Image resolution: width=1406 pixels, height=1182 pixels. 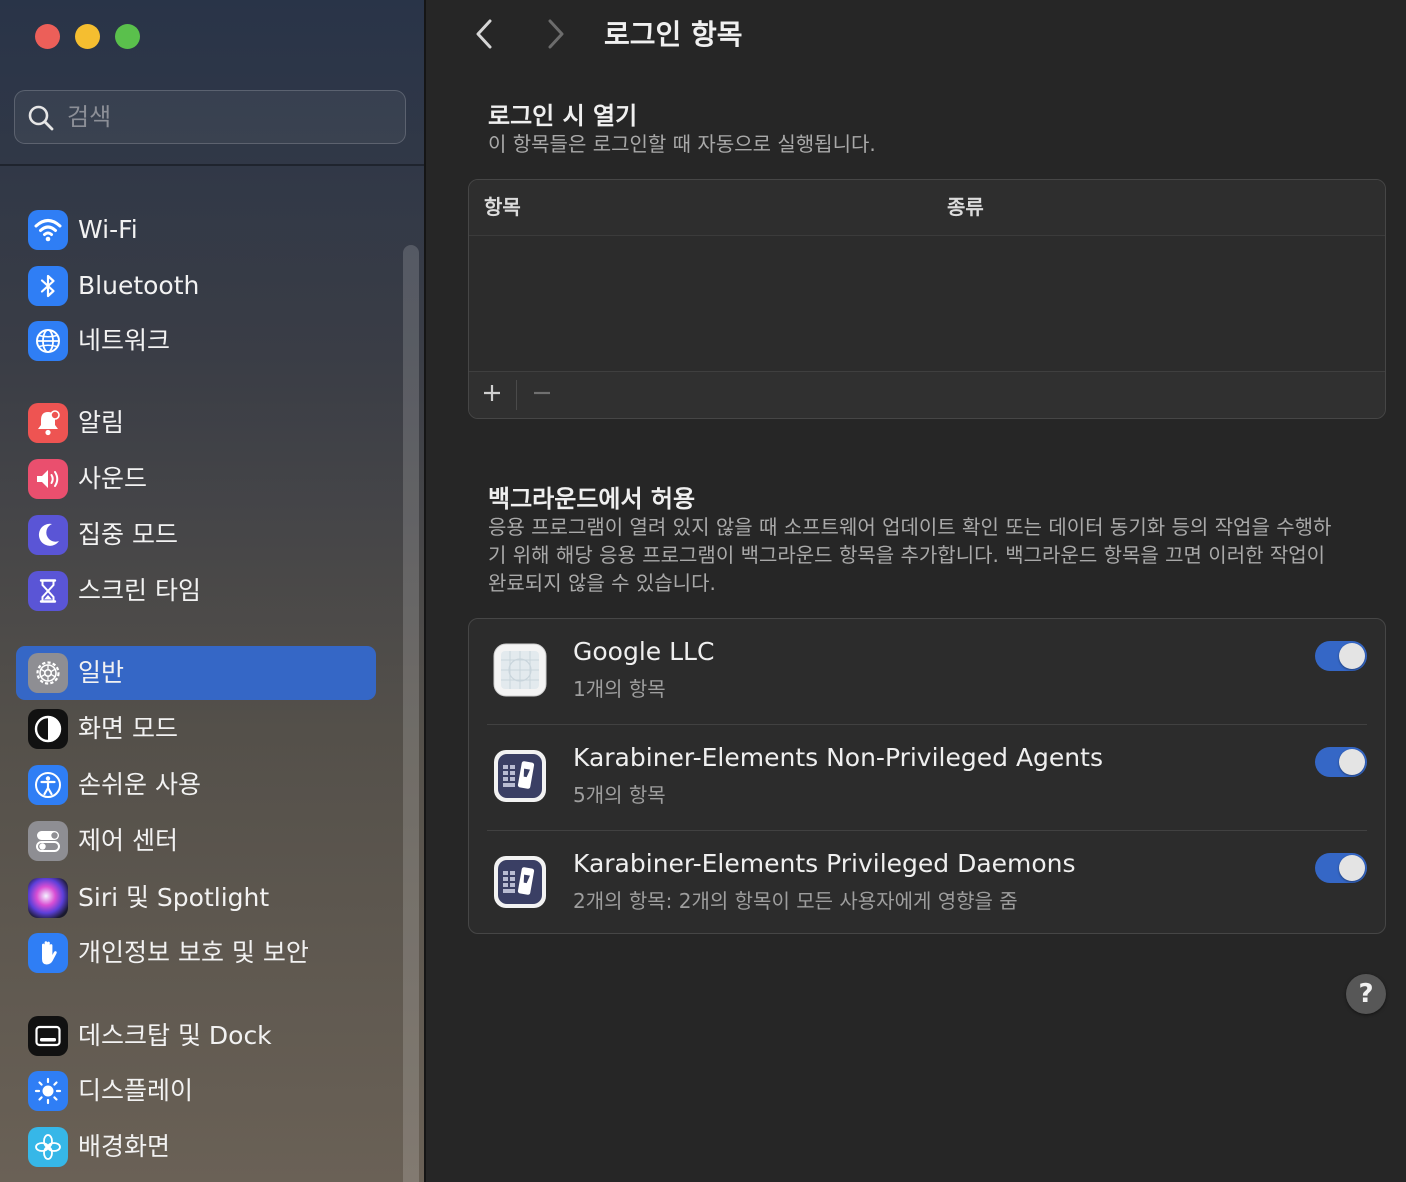 What do you see at coordinates (824, 863) in the screenshot?
I see `item-name: Karabiner-Elements Privileged Daemons` at bounding box center [824, 863].